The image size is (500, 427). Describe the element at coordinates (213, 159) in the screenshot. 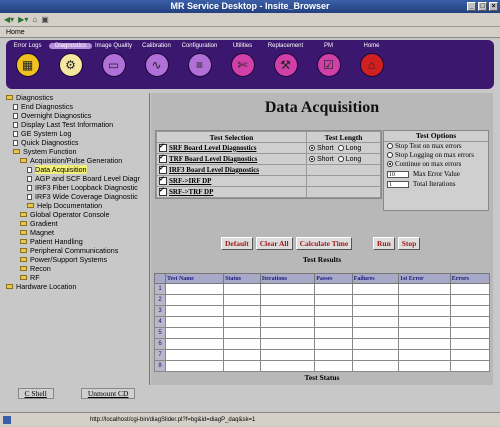

I see `test-name-link: TRF Board Level Diagnostics` at that location.